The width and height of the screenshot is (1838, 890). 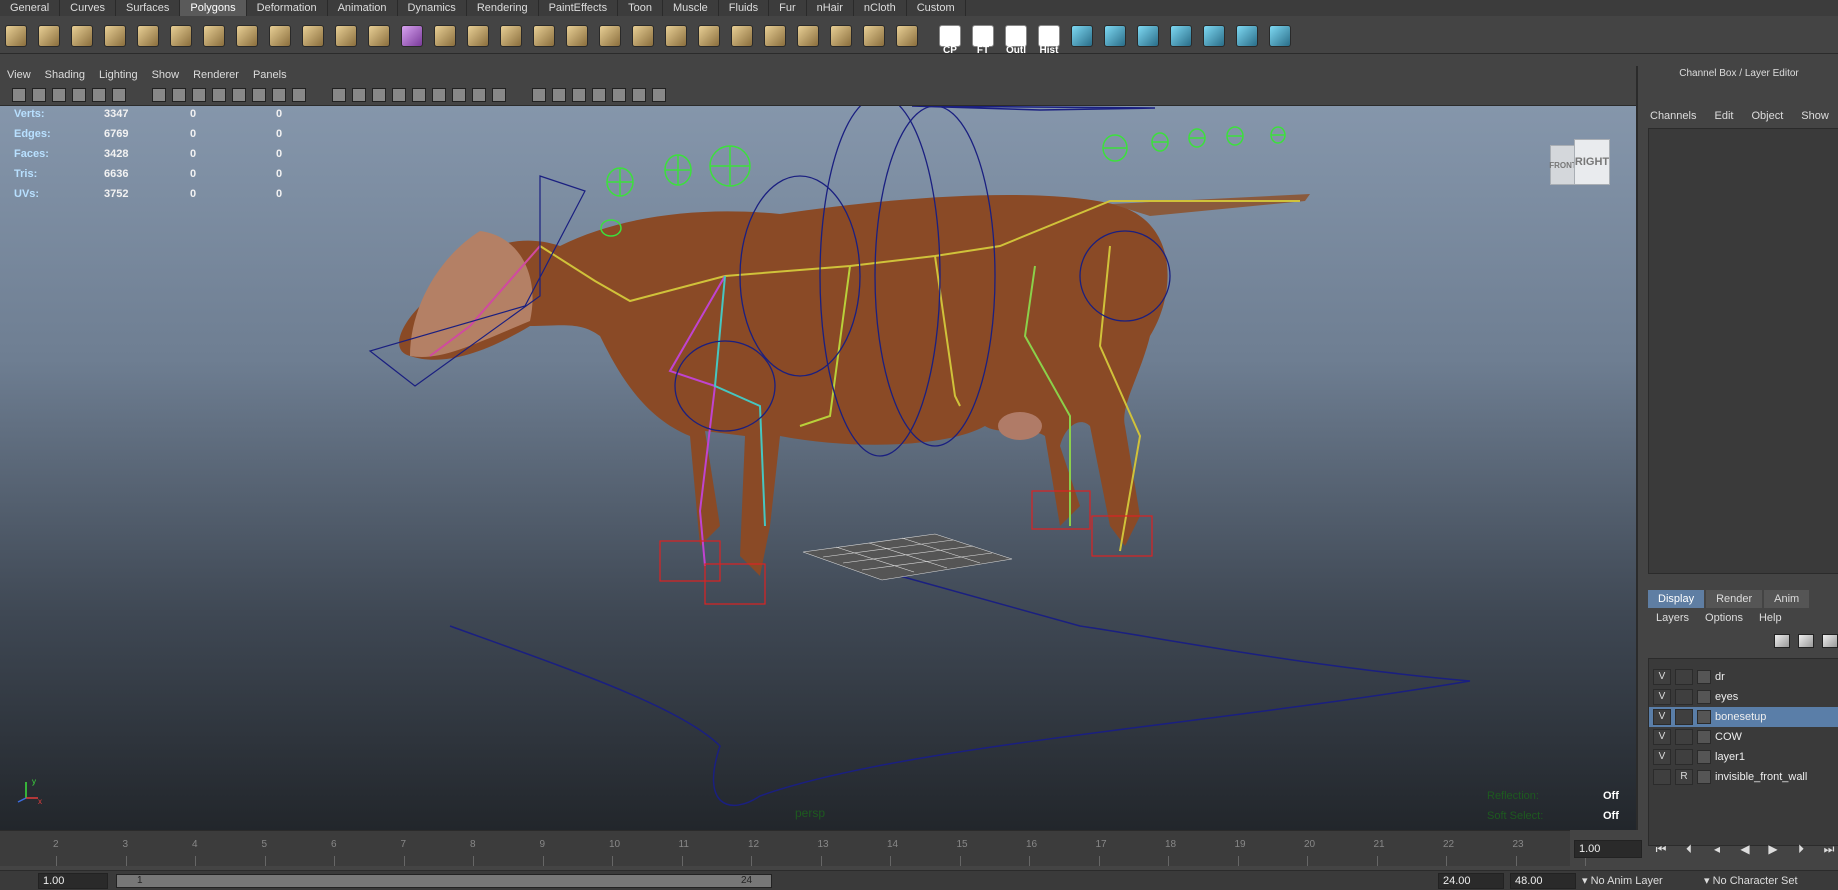 I want to click on current-time-field: 1.00, so click(x=1608, y=849).